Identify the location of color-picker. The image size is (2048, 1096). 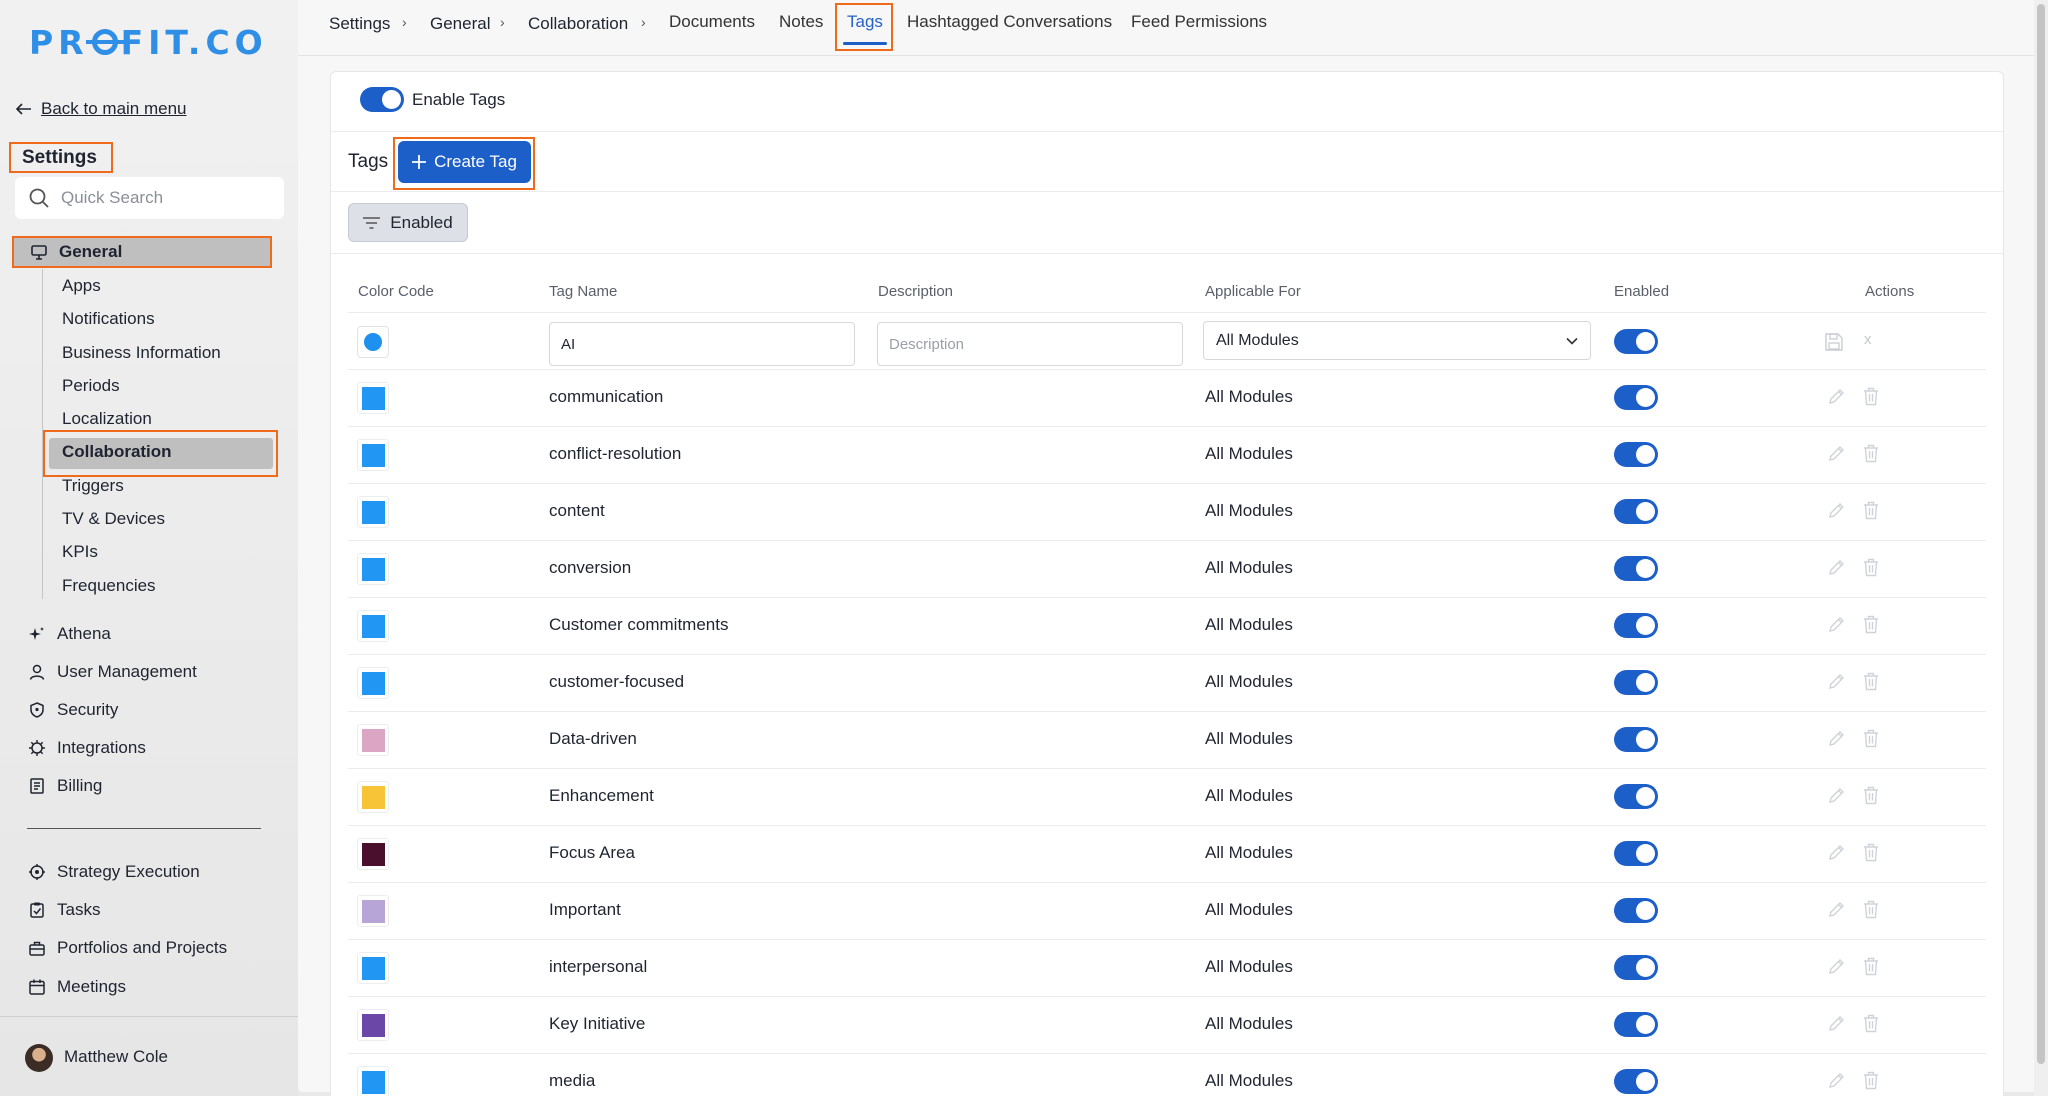
(373, 342).